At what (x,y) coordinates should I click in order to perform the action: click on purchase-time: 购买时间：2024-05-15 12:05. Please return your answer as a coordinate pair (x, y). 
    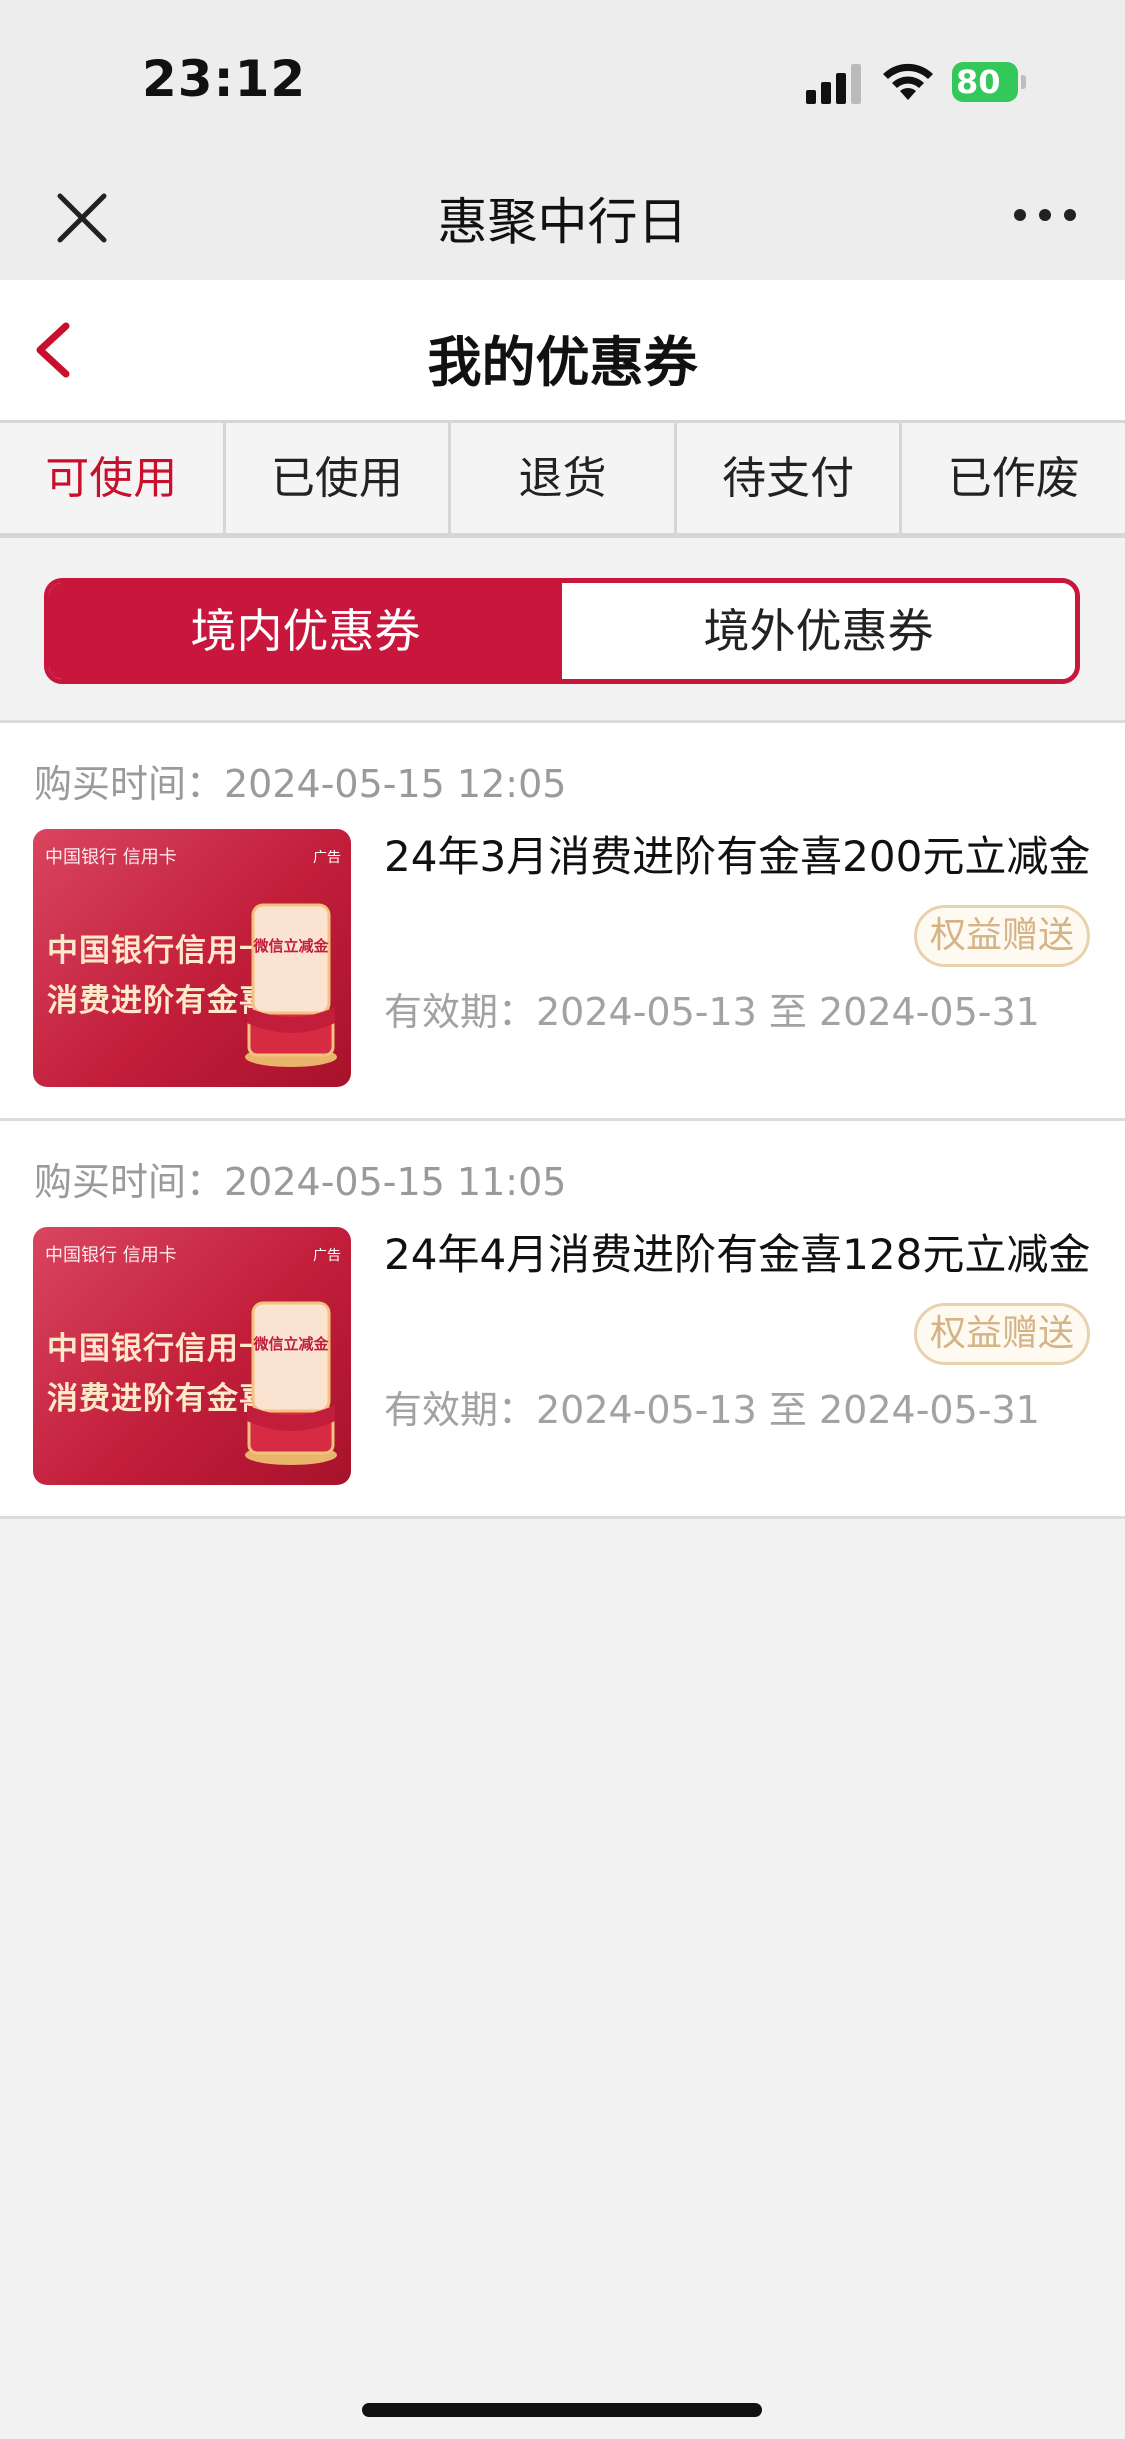
    Looking at the image, I should click on (300, 784).